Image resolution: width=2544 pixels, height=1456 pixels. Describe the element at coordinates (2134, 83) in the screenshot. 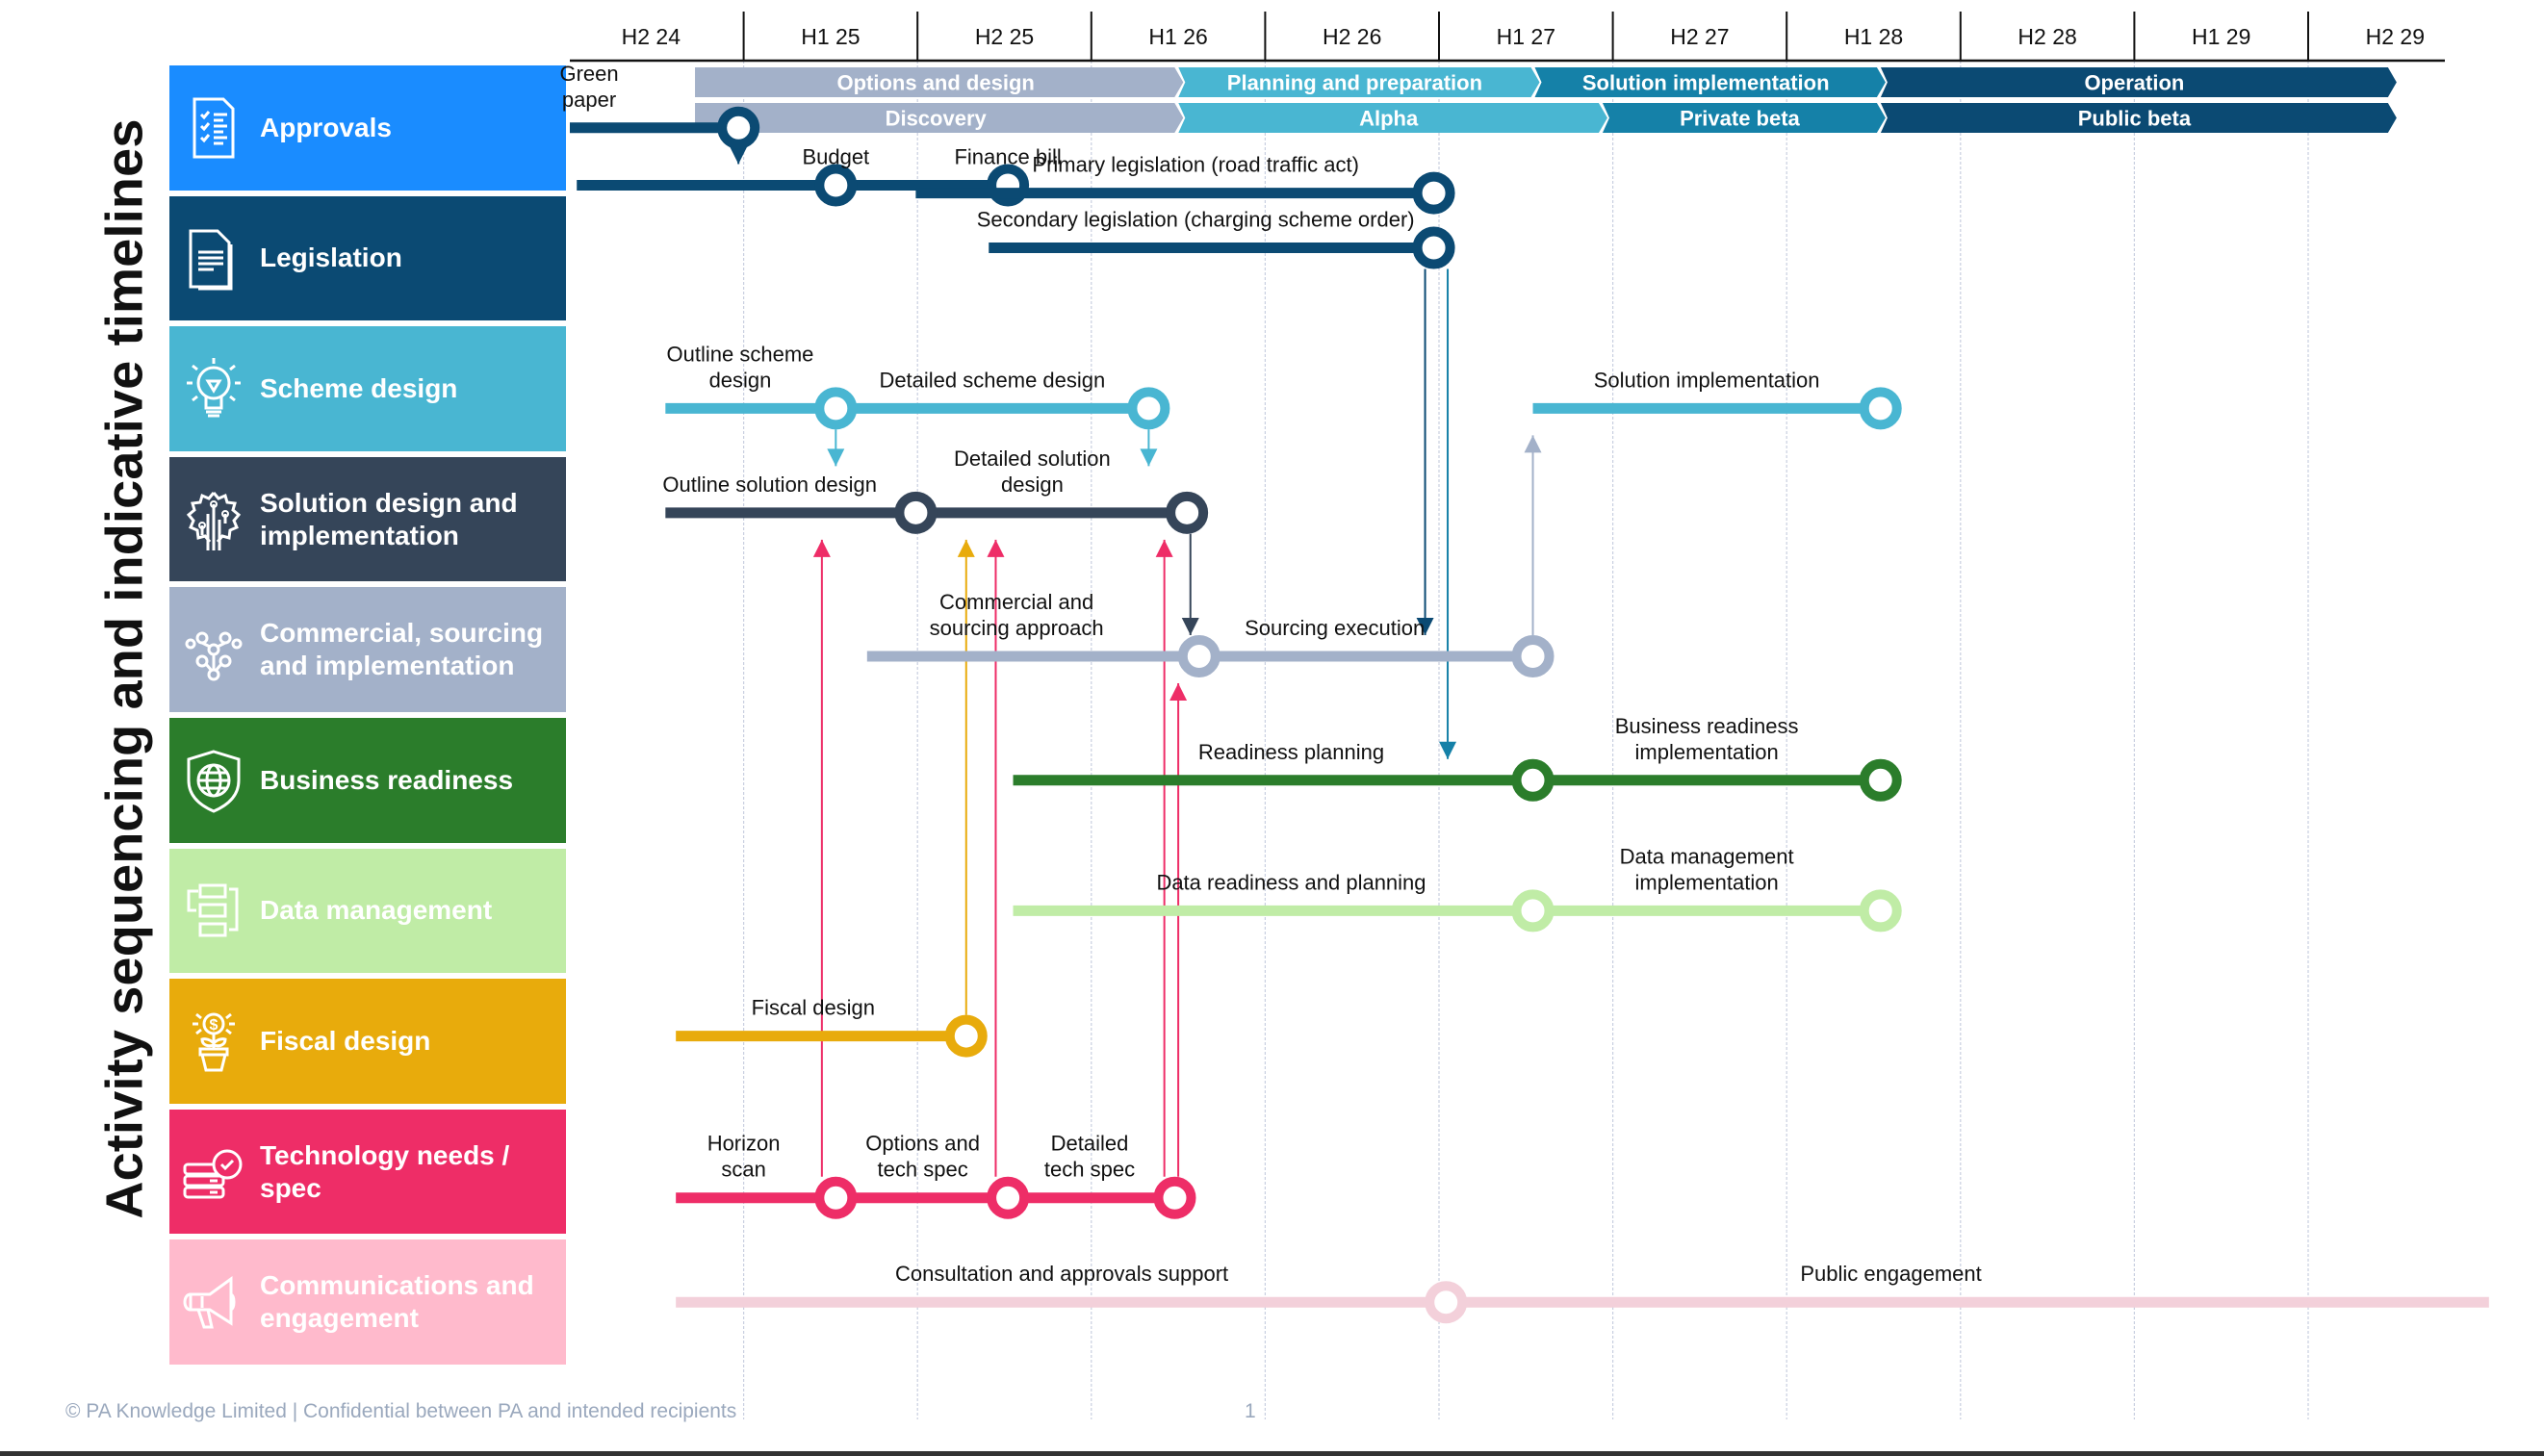

I see `phase-label: Operation` at that location.